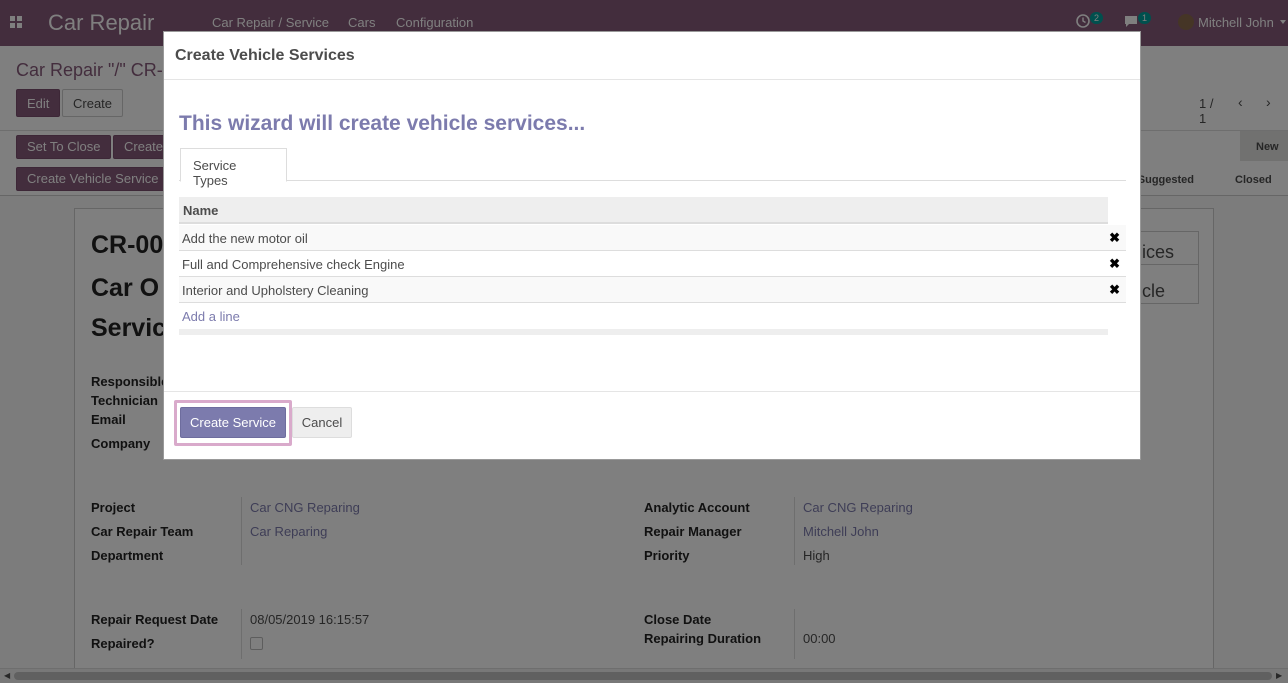  Describe the element at coordinates (652, 238) in the screenshot. I see `table-row: Add the new motor oil ✖` at that location.